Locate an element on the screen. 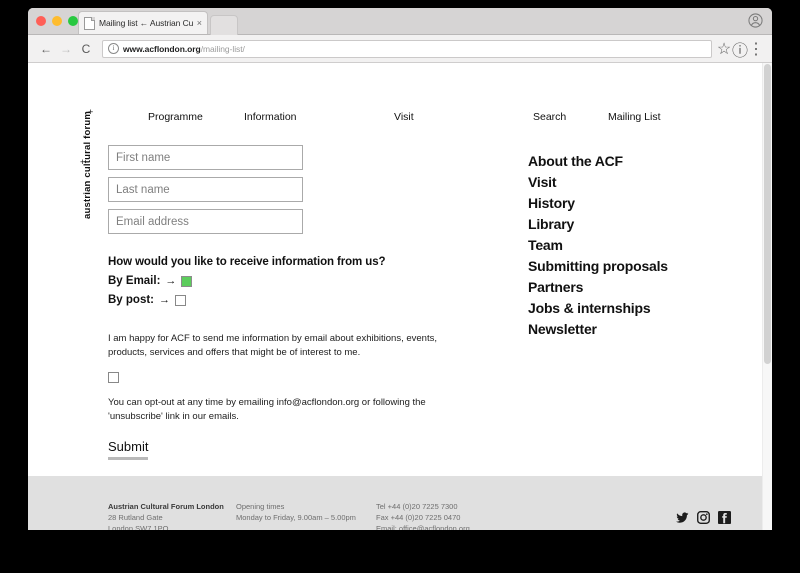  url-text: www.acflondon.org/mailing-list/ is located at coordinates (184, 49).